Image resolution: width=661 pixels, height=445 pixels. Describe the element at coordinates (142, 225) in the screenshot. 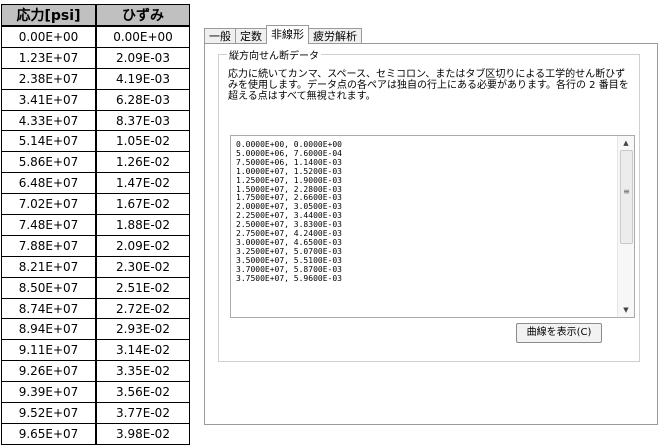

I see `strain-cell: 1.88E-02` at that location.